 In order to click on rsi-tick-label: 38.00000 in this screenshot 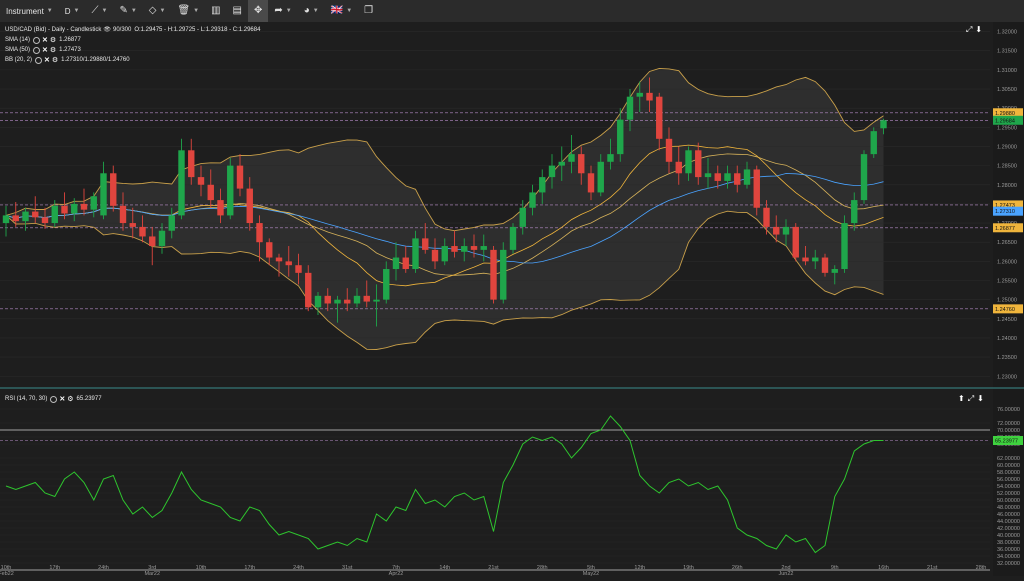, I will do `click(1008, 543)`.